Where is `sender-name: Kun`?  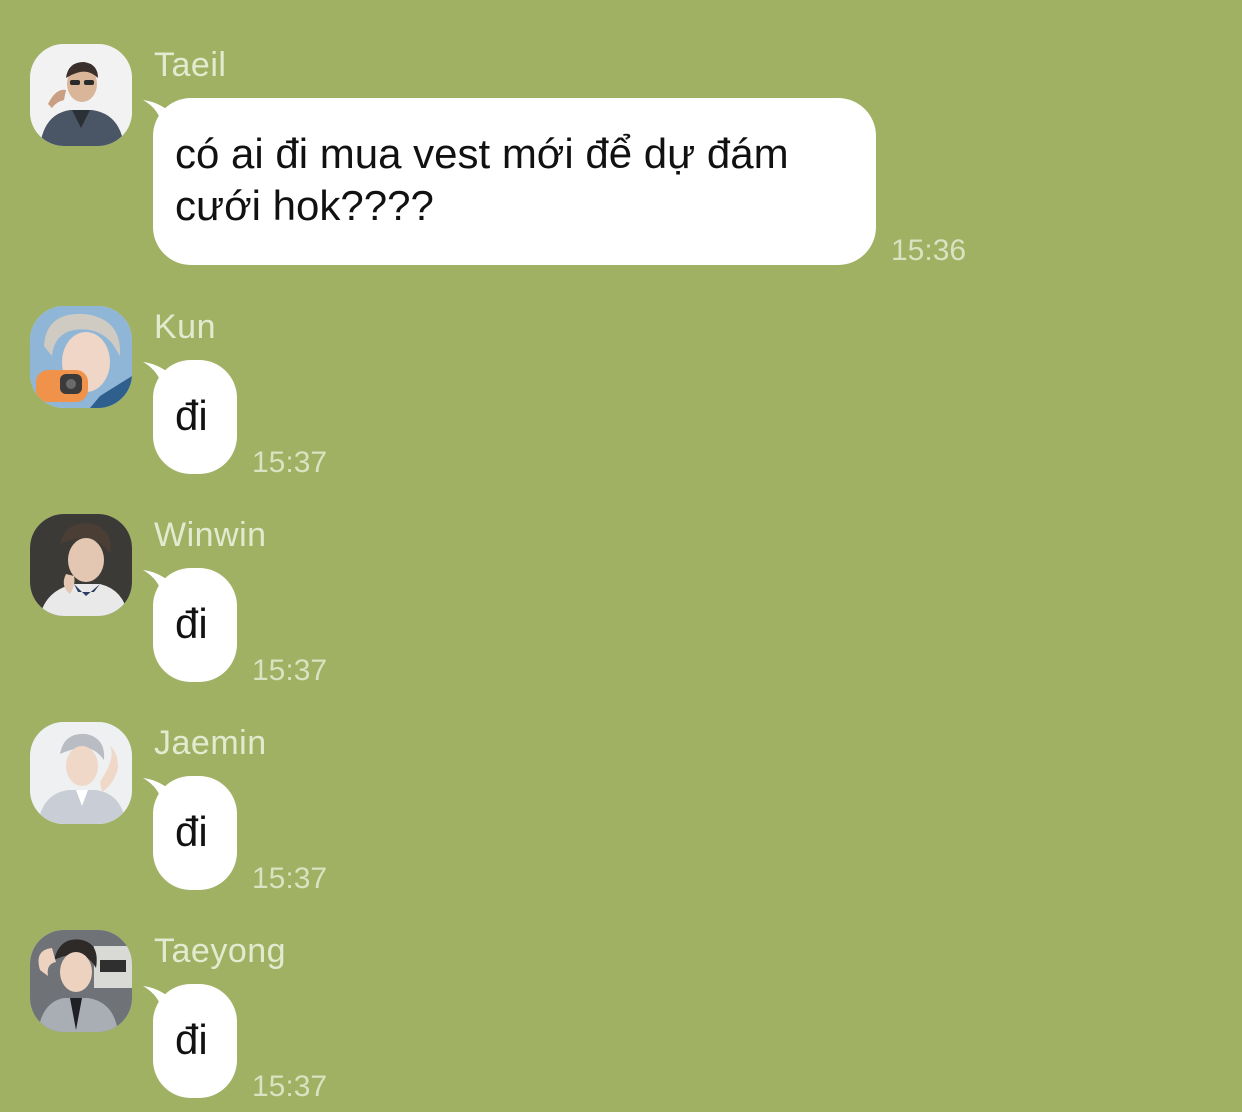
sender-name: Kun is located at coordinates (185, 327).